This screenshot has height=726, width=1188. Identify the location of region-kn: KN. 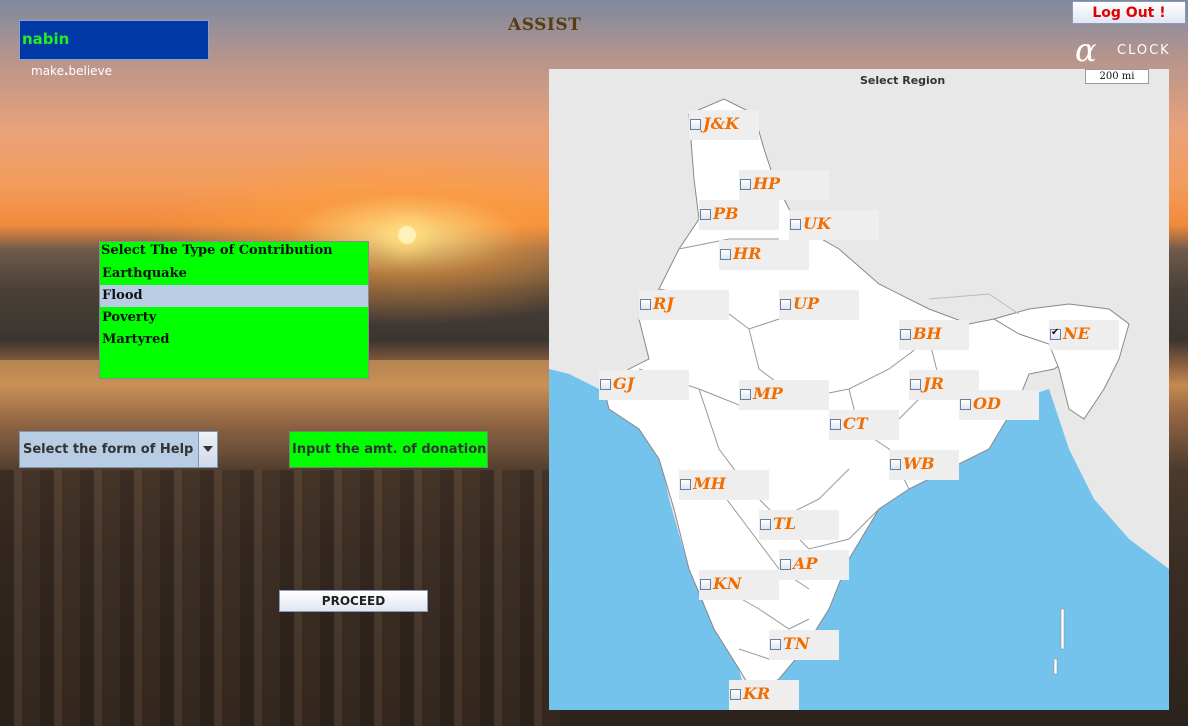
(739, 585).